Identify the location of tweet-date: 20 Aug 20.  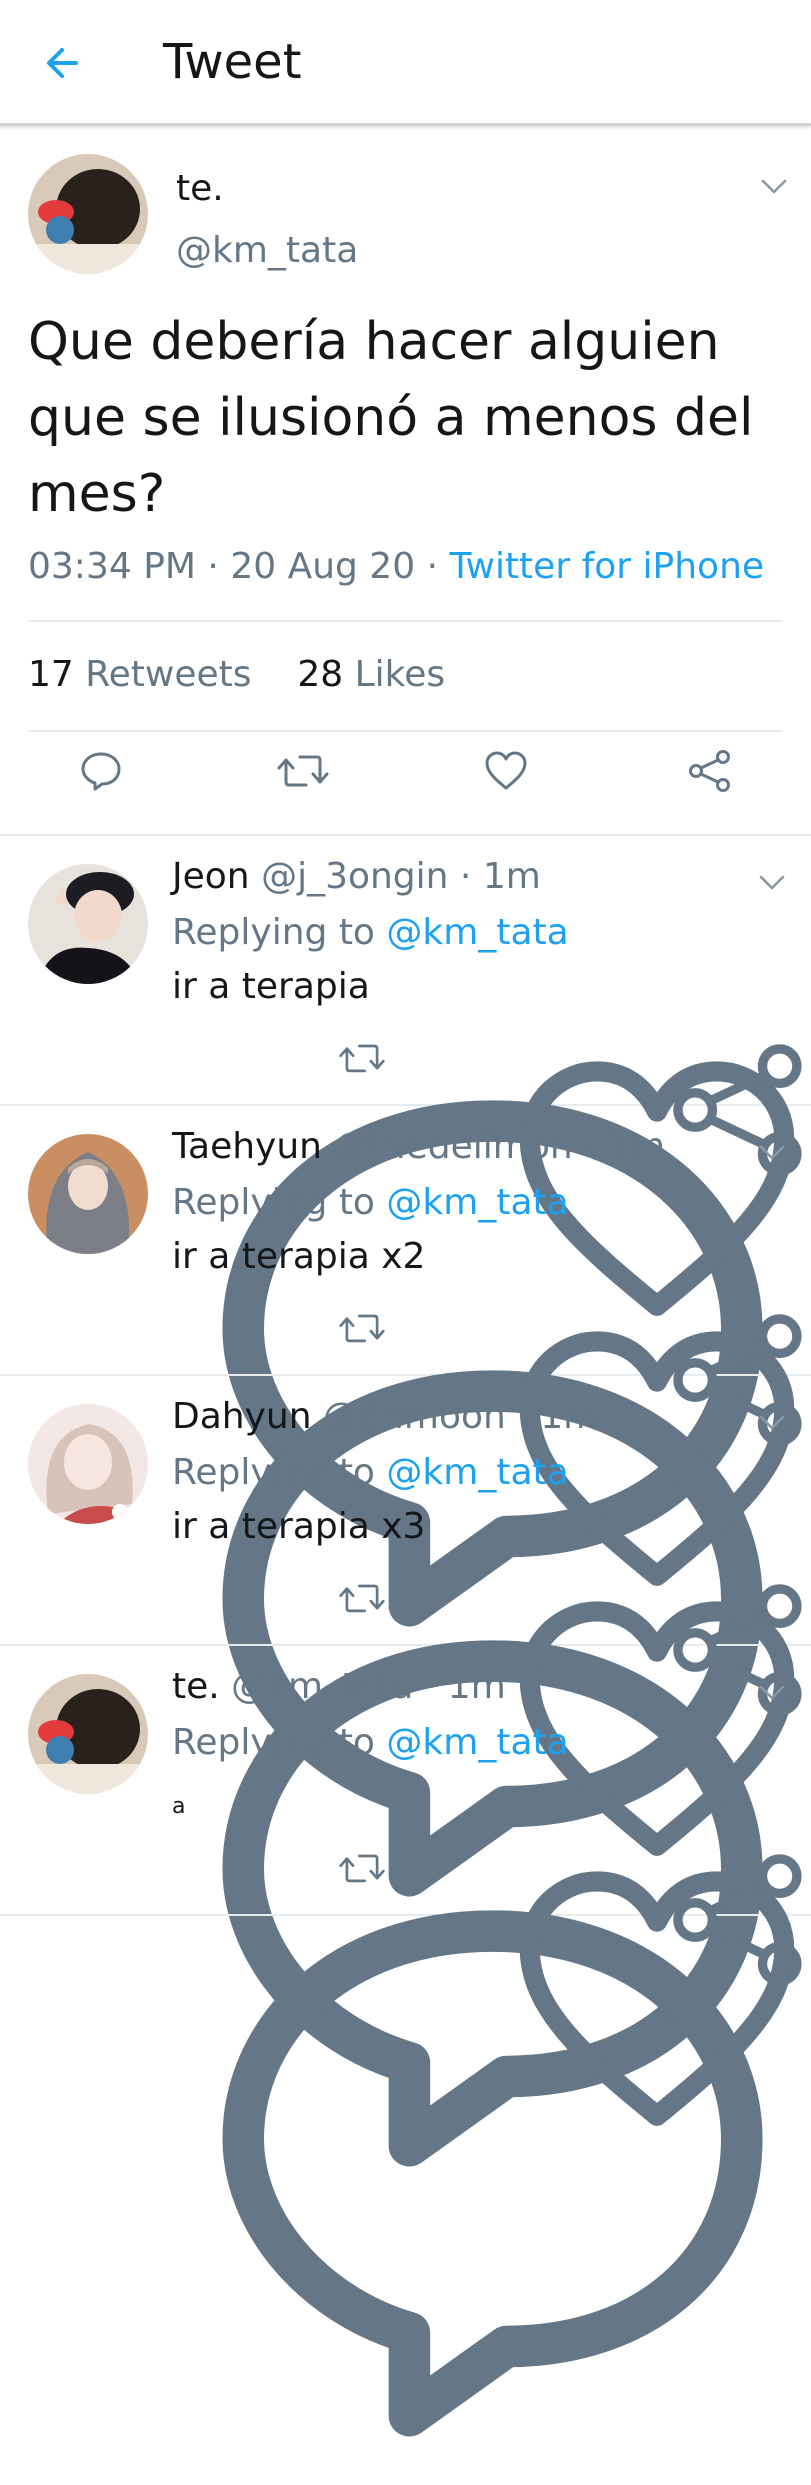
(323, 566).